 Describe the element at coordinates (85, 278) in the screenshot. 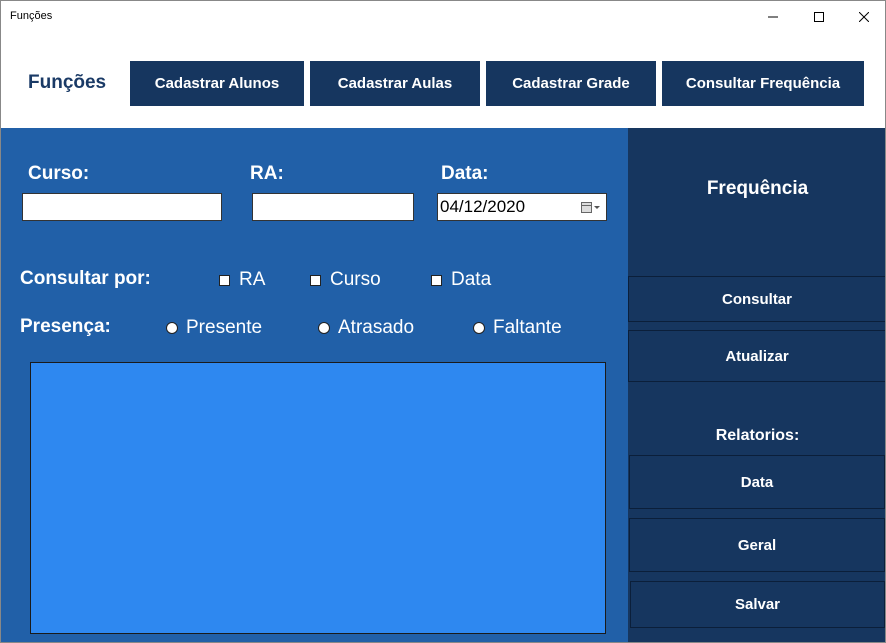

I see `consultar-por-label: Consultar por:` at that location.